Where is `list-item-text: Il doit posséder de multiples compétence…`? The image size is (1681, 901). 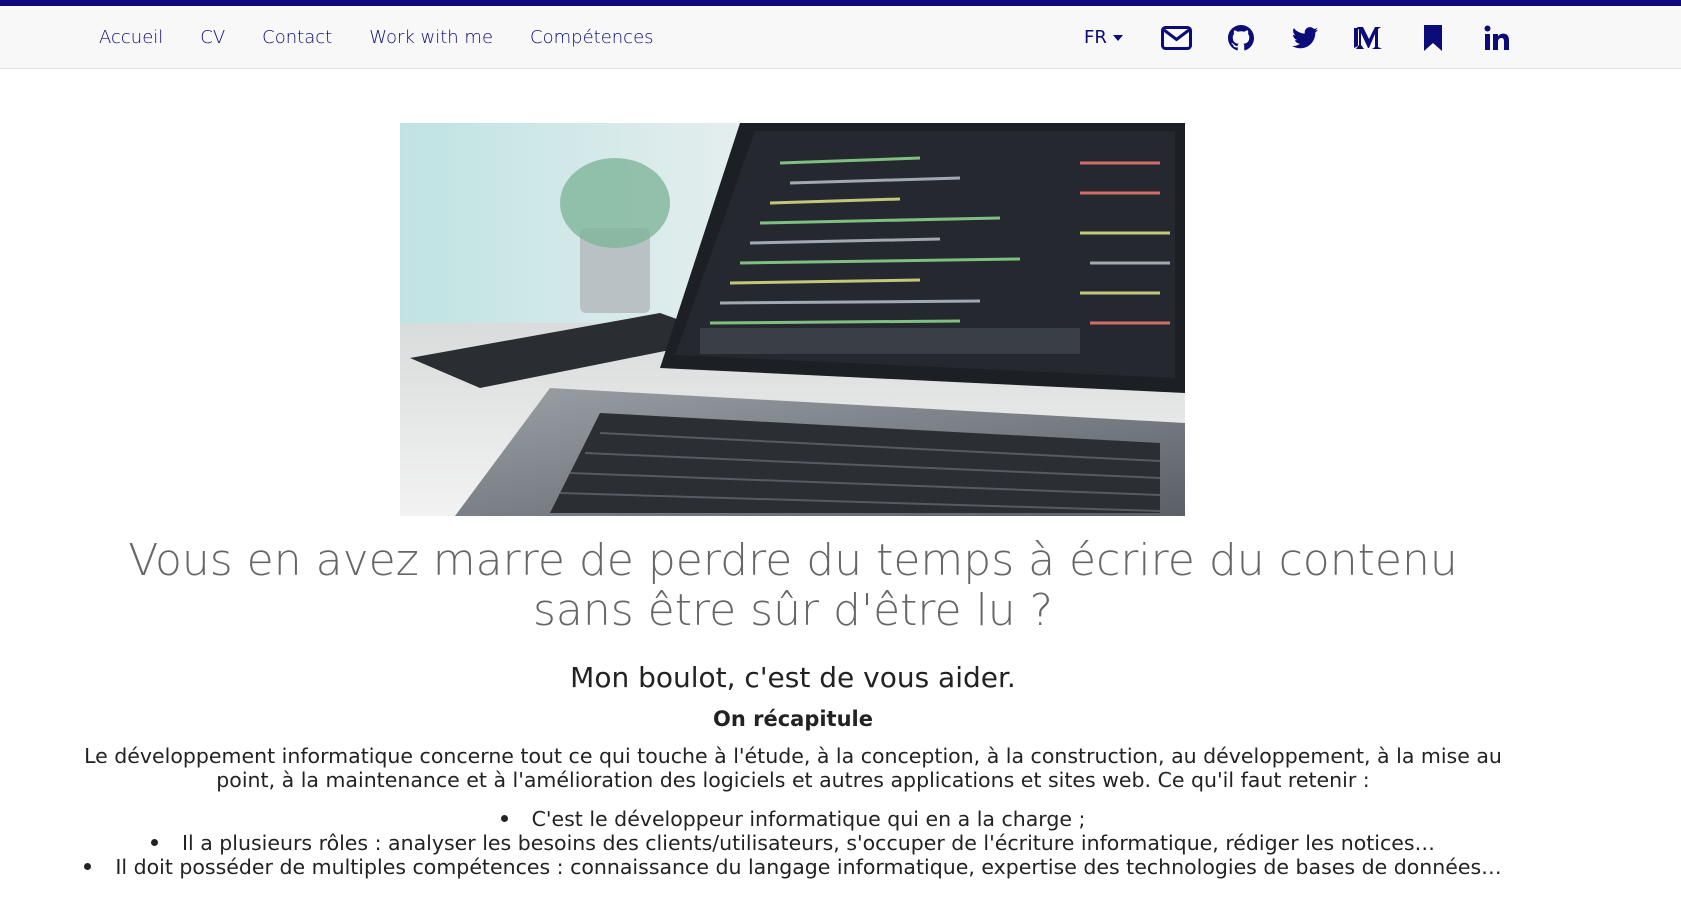
list-item-text: Il doit posséder de multiples compétence… is located at coordinates (808, 867).